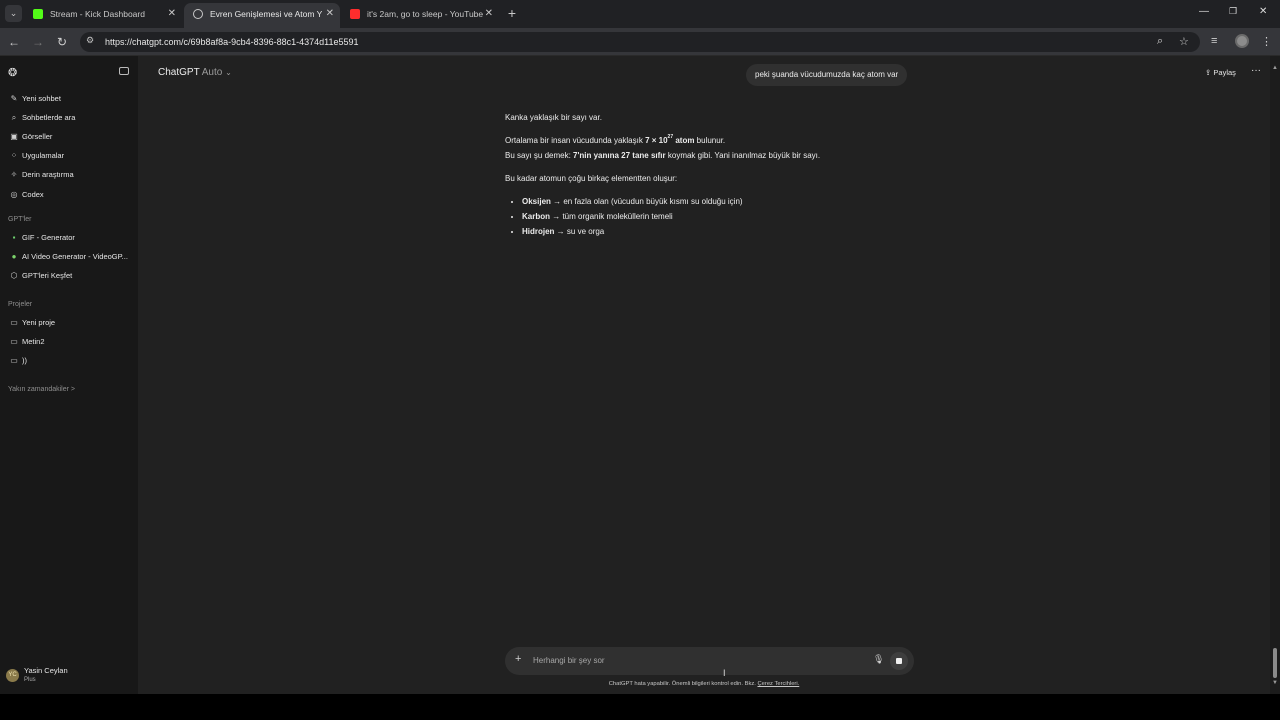  I want to click on microphone-icon: 🎙, so click(878, 659).